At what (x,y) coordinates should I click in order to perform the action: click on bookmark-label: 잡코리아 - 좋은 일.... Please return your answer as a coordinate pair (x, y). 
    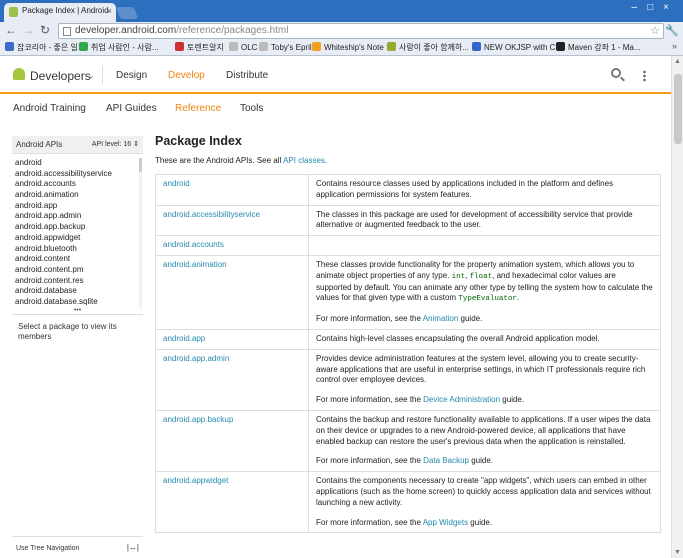
    Looking at the image, I should click on (51, 47).